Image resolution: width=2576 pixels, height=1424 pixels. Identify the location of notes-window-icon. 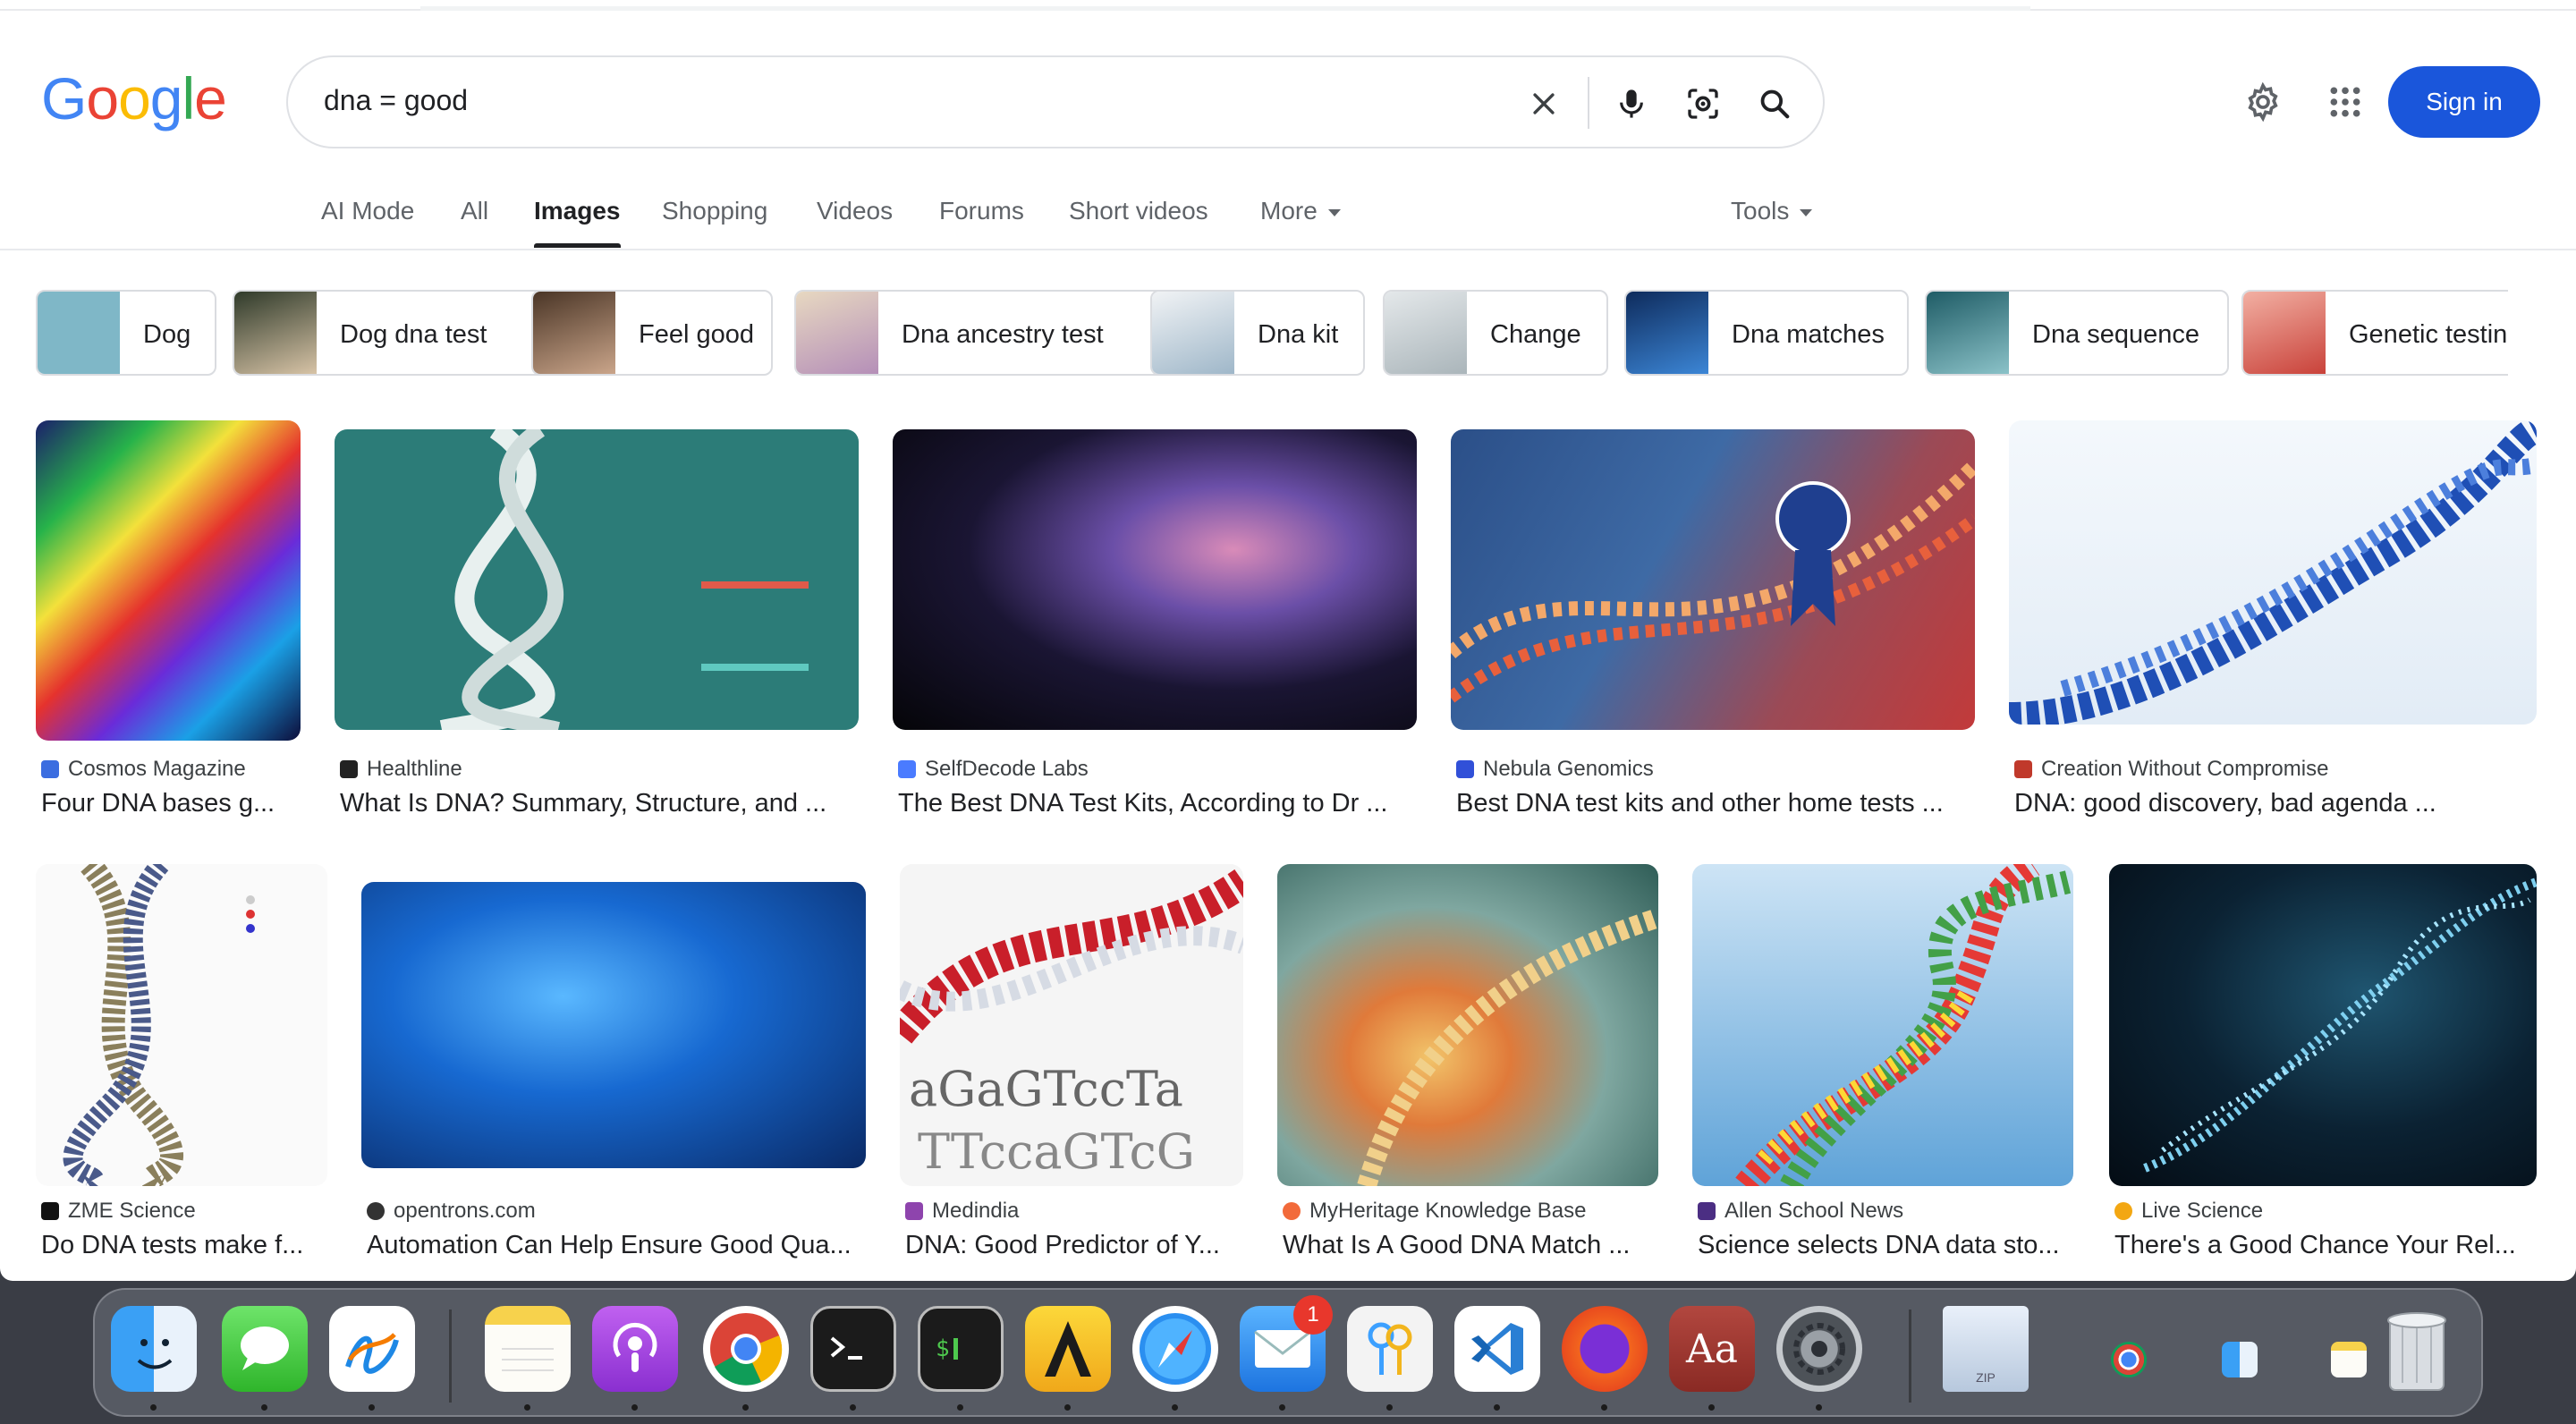
(2349, 1359).